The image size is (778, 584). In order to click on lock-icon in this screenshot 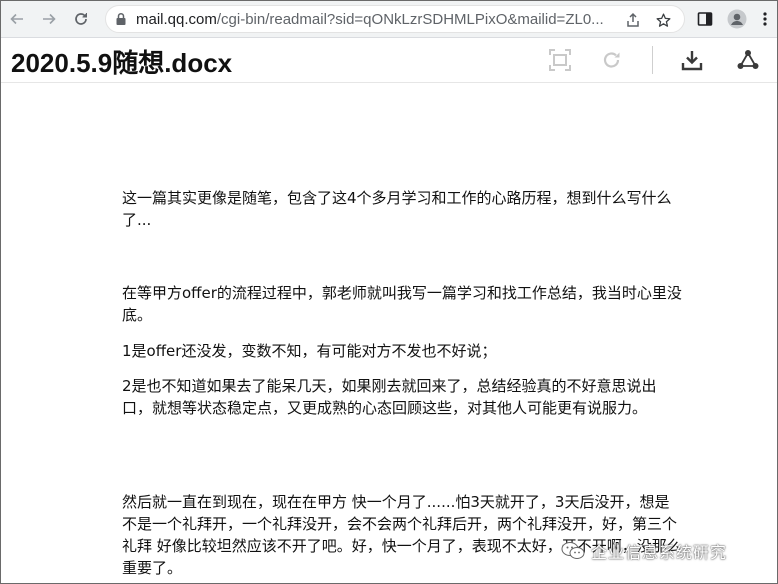, I will do `click(121, 18)`.